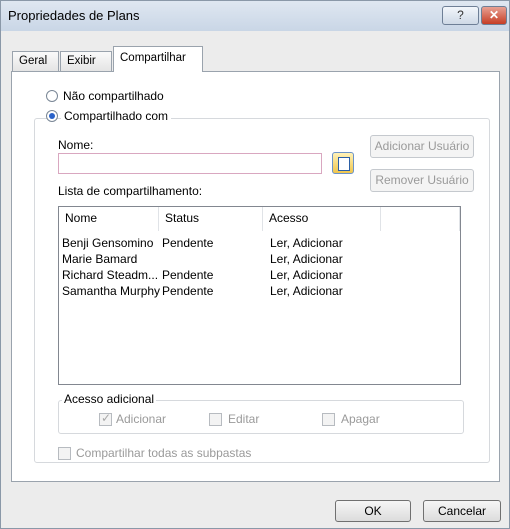 The width and height of the screenshot is (510, 529). I want to click on table-row: Marie Bamard Ler, Adicionar, so click(259, 259).